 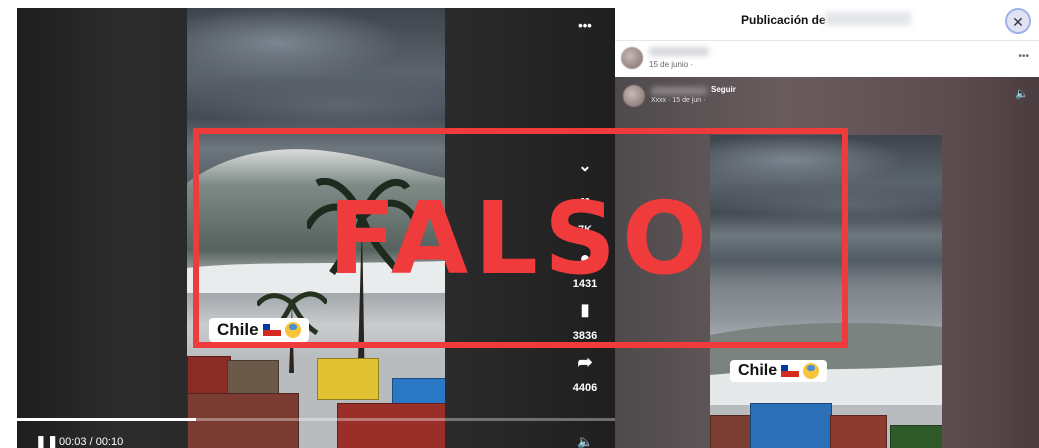 What do you see at coordinates (585, 362) in the screenshot?
I see `share-icon: ➦` at bounding box center [585, 362].